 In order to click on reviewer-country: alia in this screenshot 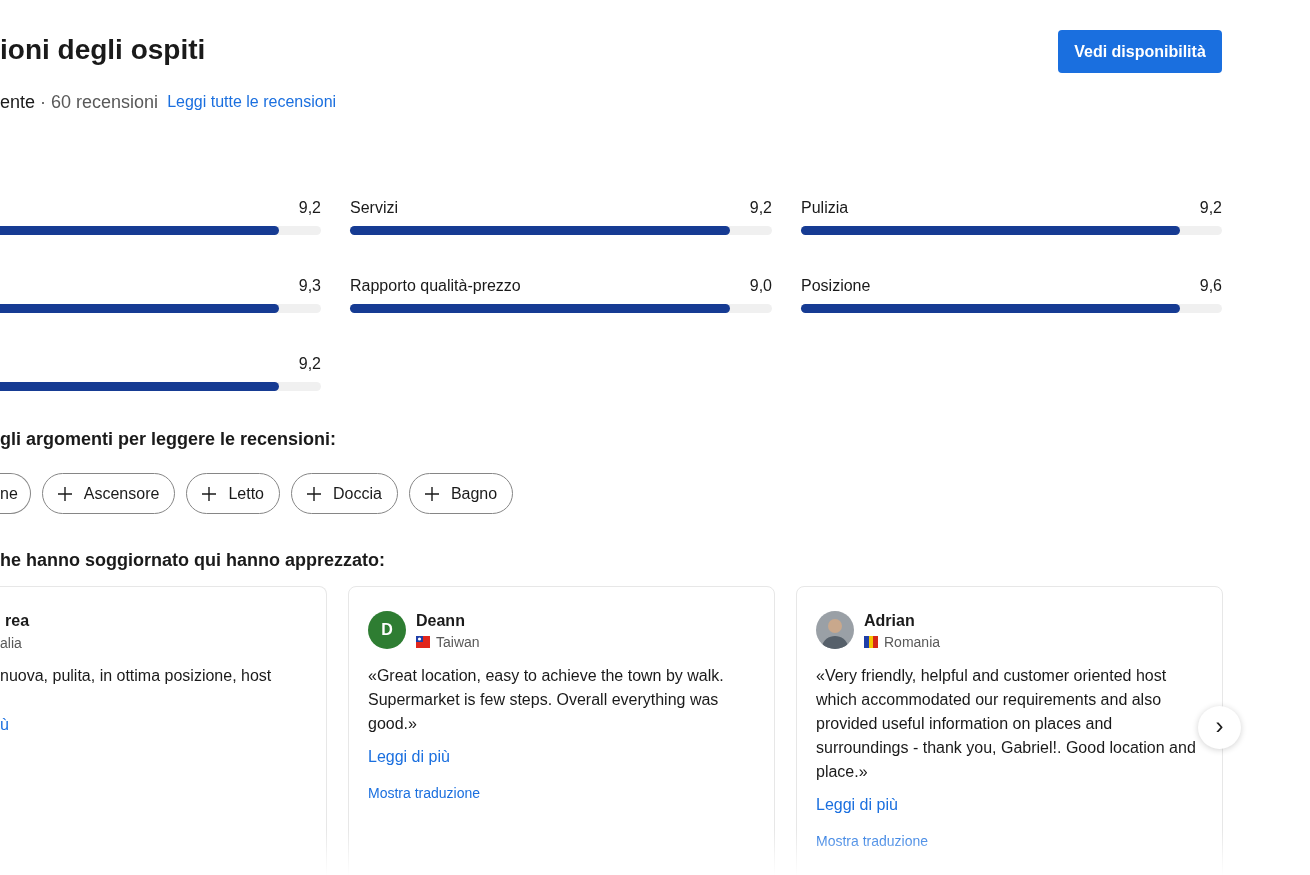, I will do `click(11, 642)`.